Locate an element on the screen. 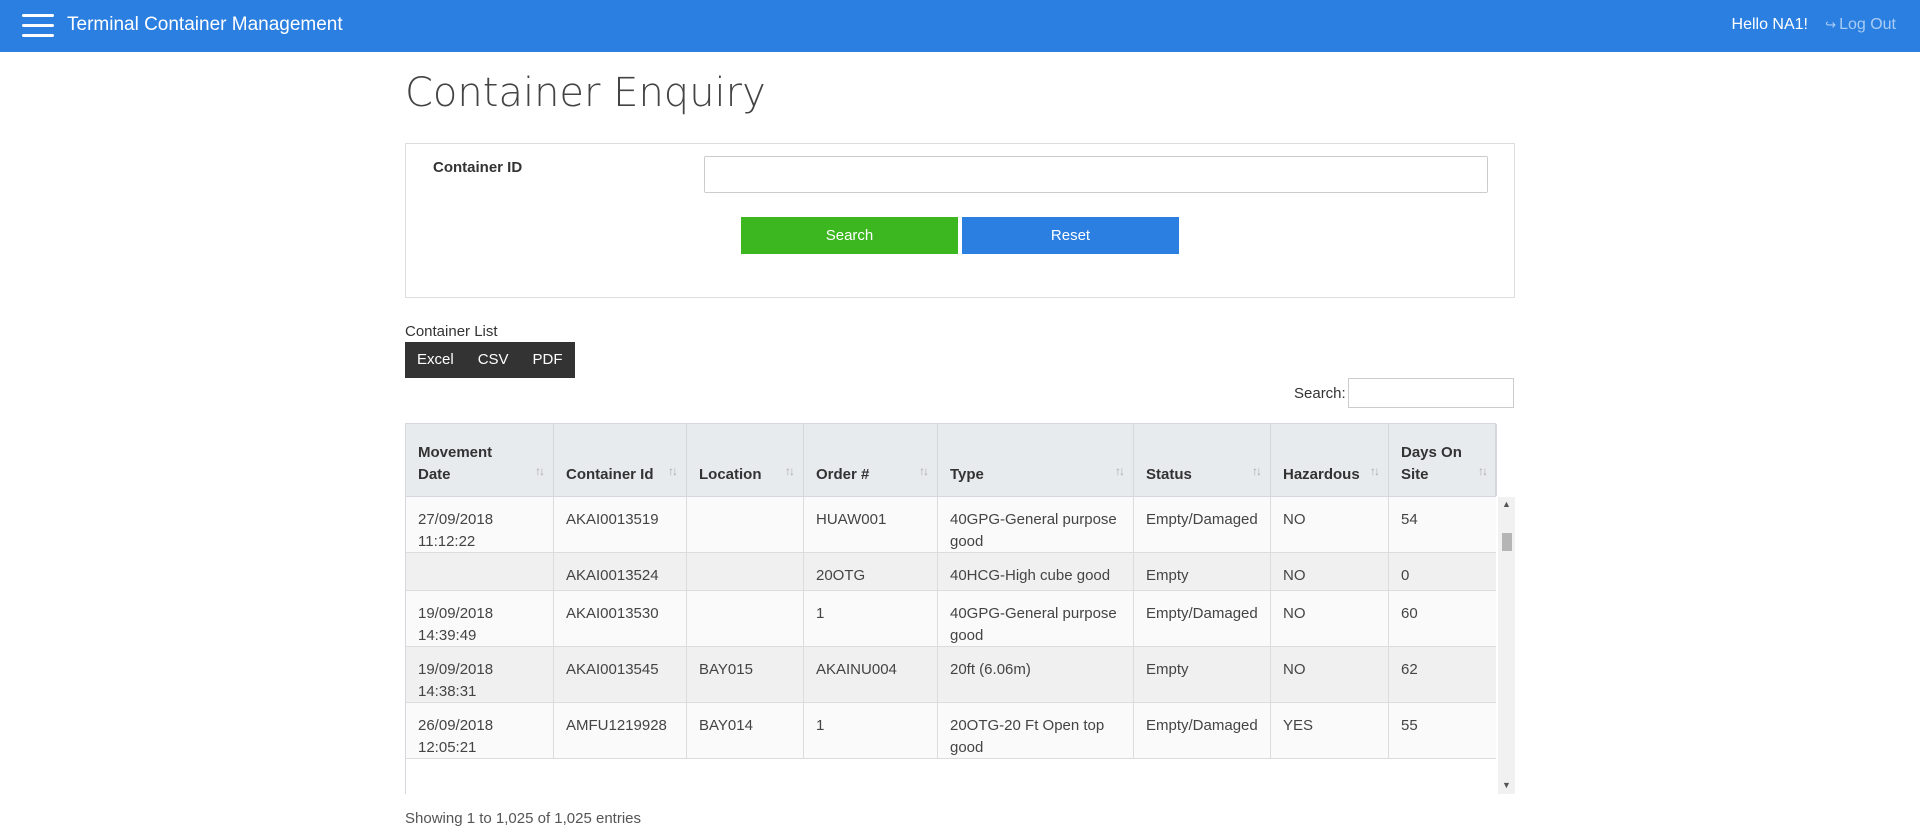  cell-movement-date: 27/09/2018 11:12:22 is located at coordinates (480, 524).